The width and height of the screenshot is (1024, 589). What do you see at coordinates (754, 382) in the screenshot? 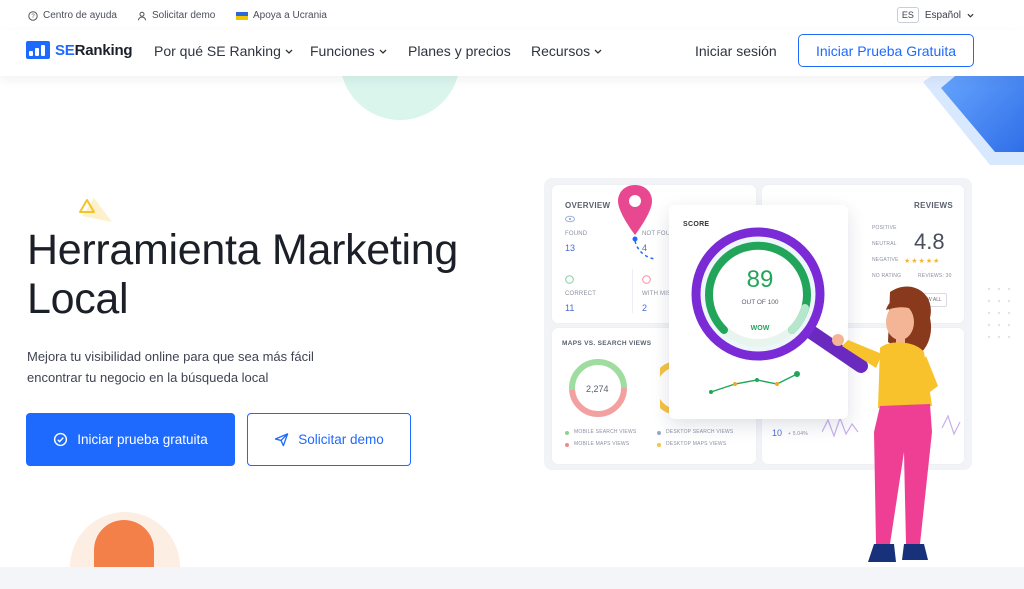
I see `score-trend-line` at bounding box center [754, 382].